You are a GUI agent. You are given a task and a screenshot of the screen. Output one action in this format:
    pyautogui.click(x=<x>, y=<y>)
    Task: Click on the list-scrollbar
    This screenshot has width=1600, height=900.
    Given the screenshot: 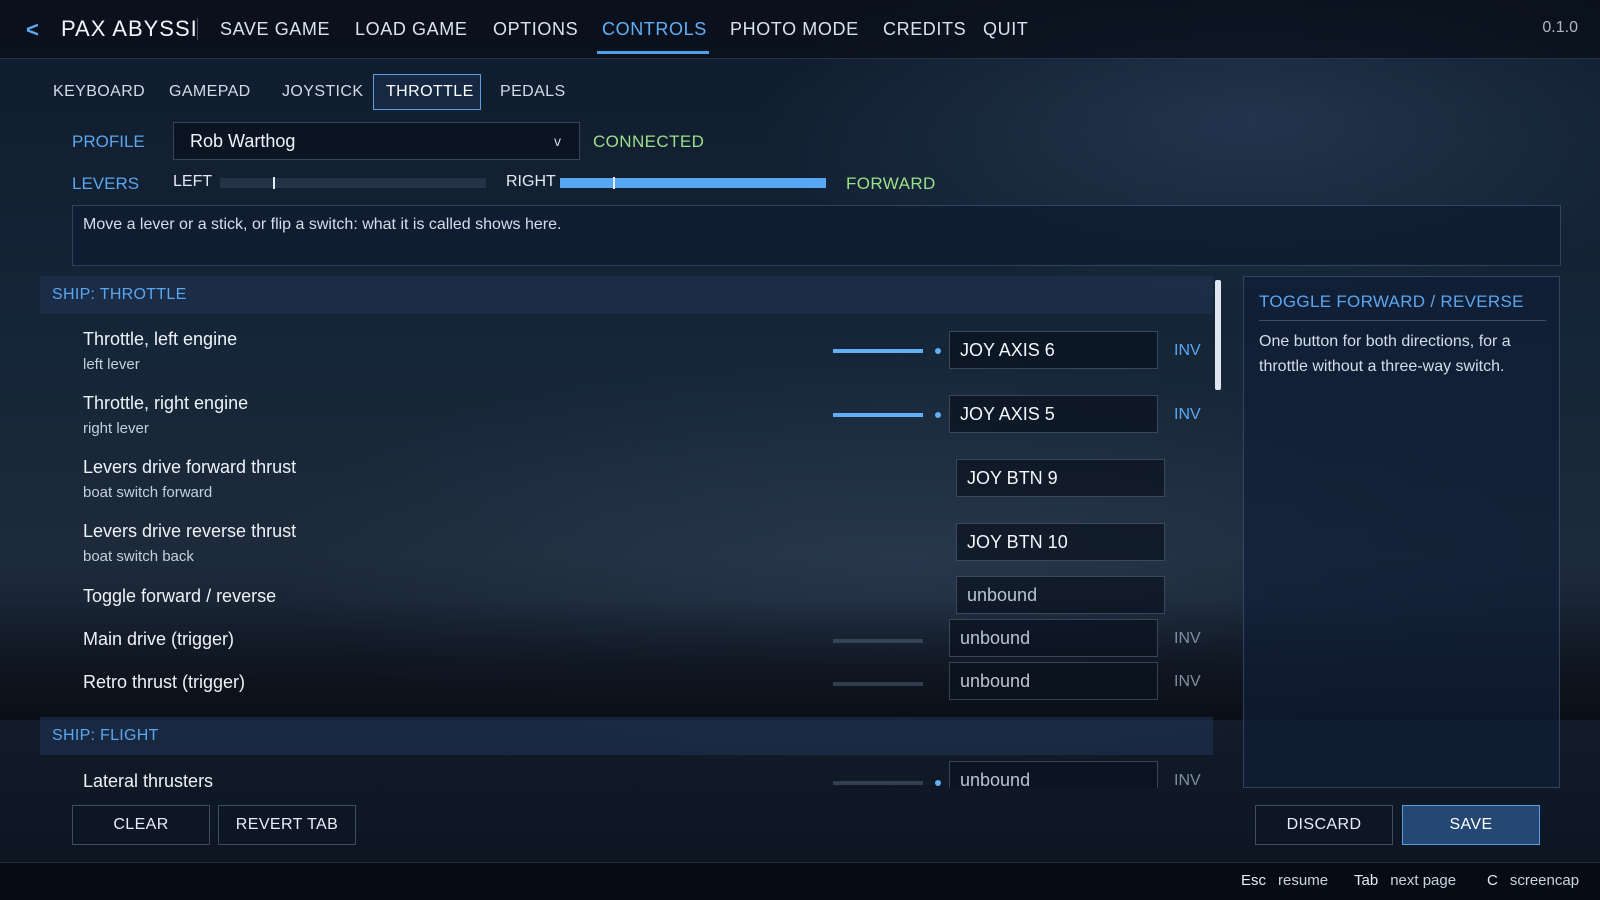 What is the action you would take?
    pyautogui.click(x=1218, y=532)
    